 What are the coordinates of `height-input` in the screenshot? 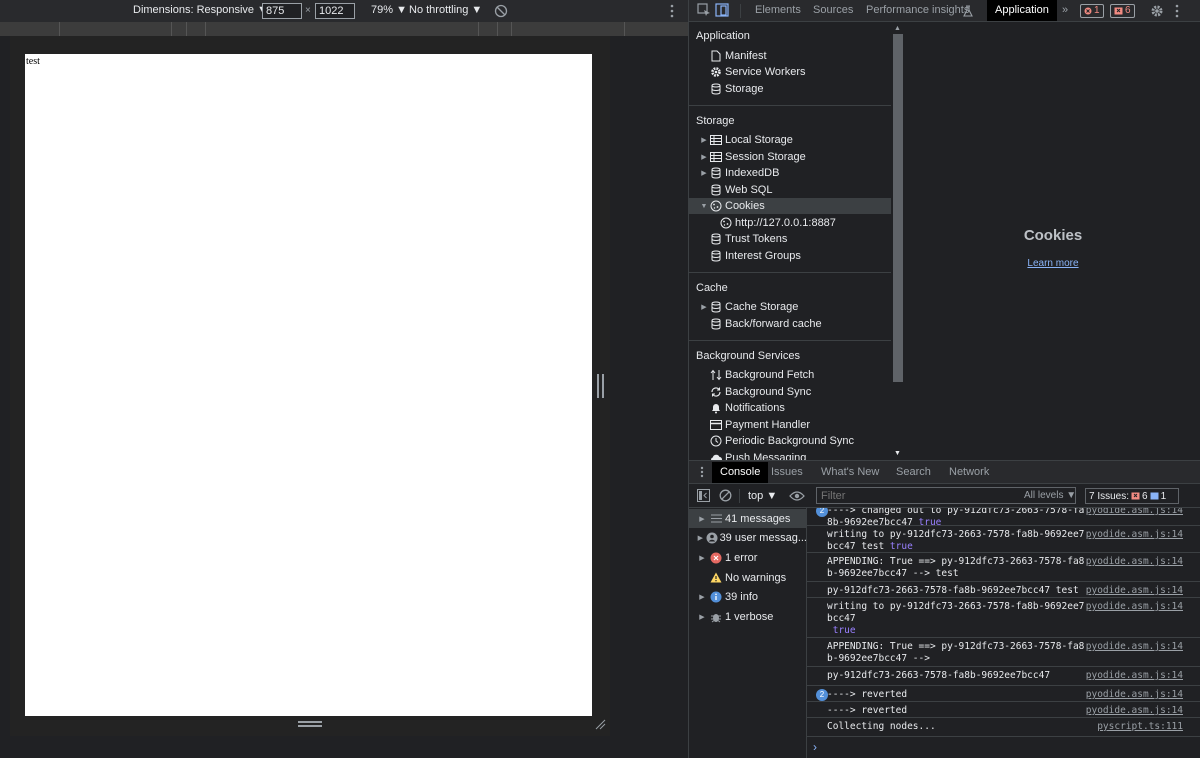 It's located at (335, 11).